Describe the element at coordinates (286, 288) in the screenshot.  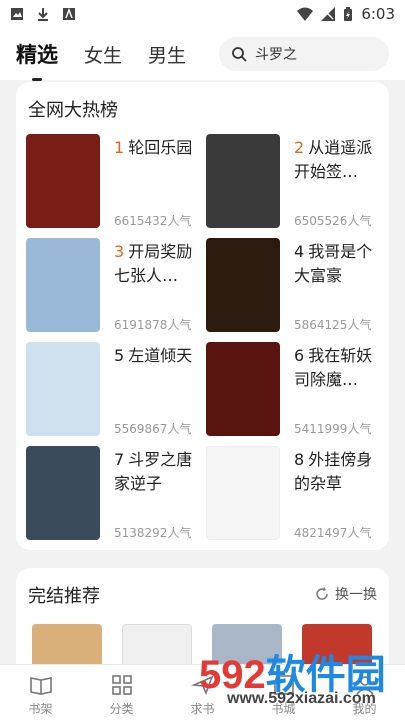
I see `book-item: 4 我哥是个大富豪 5864125人气` at that location.